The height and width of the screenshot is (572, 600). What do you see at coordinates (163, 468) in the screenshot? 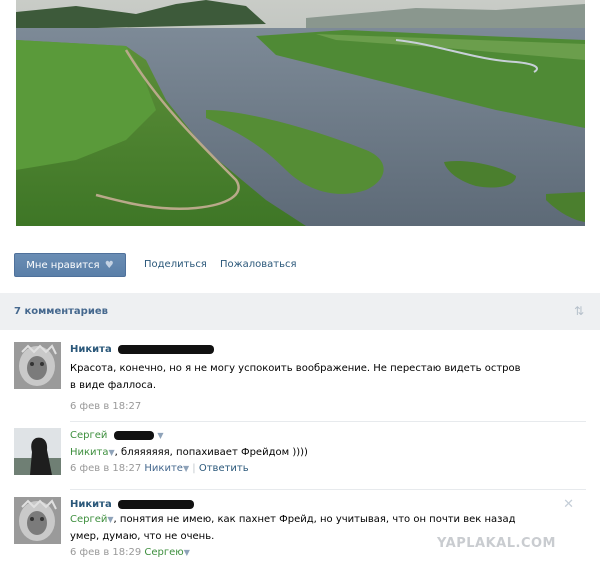
I see `reply-to-link: Никите` at bounding box center [163, 468].